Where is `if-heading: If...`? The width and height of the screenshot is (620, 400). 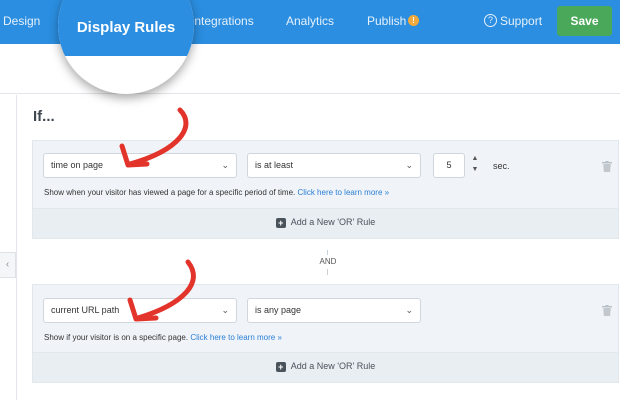 if-heading: If... is located at coordinates (44, 116).